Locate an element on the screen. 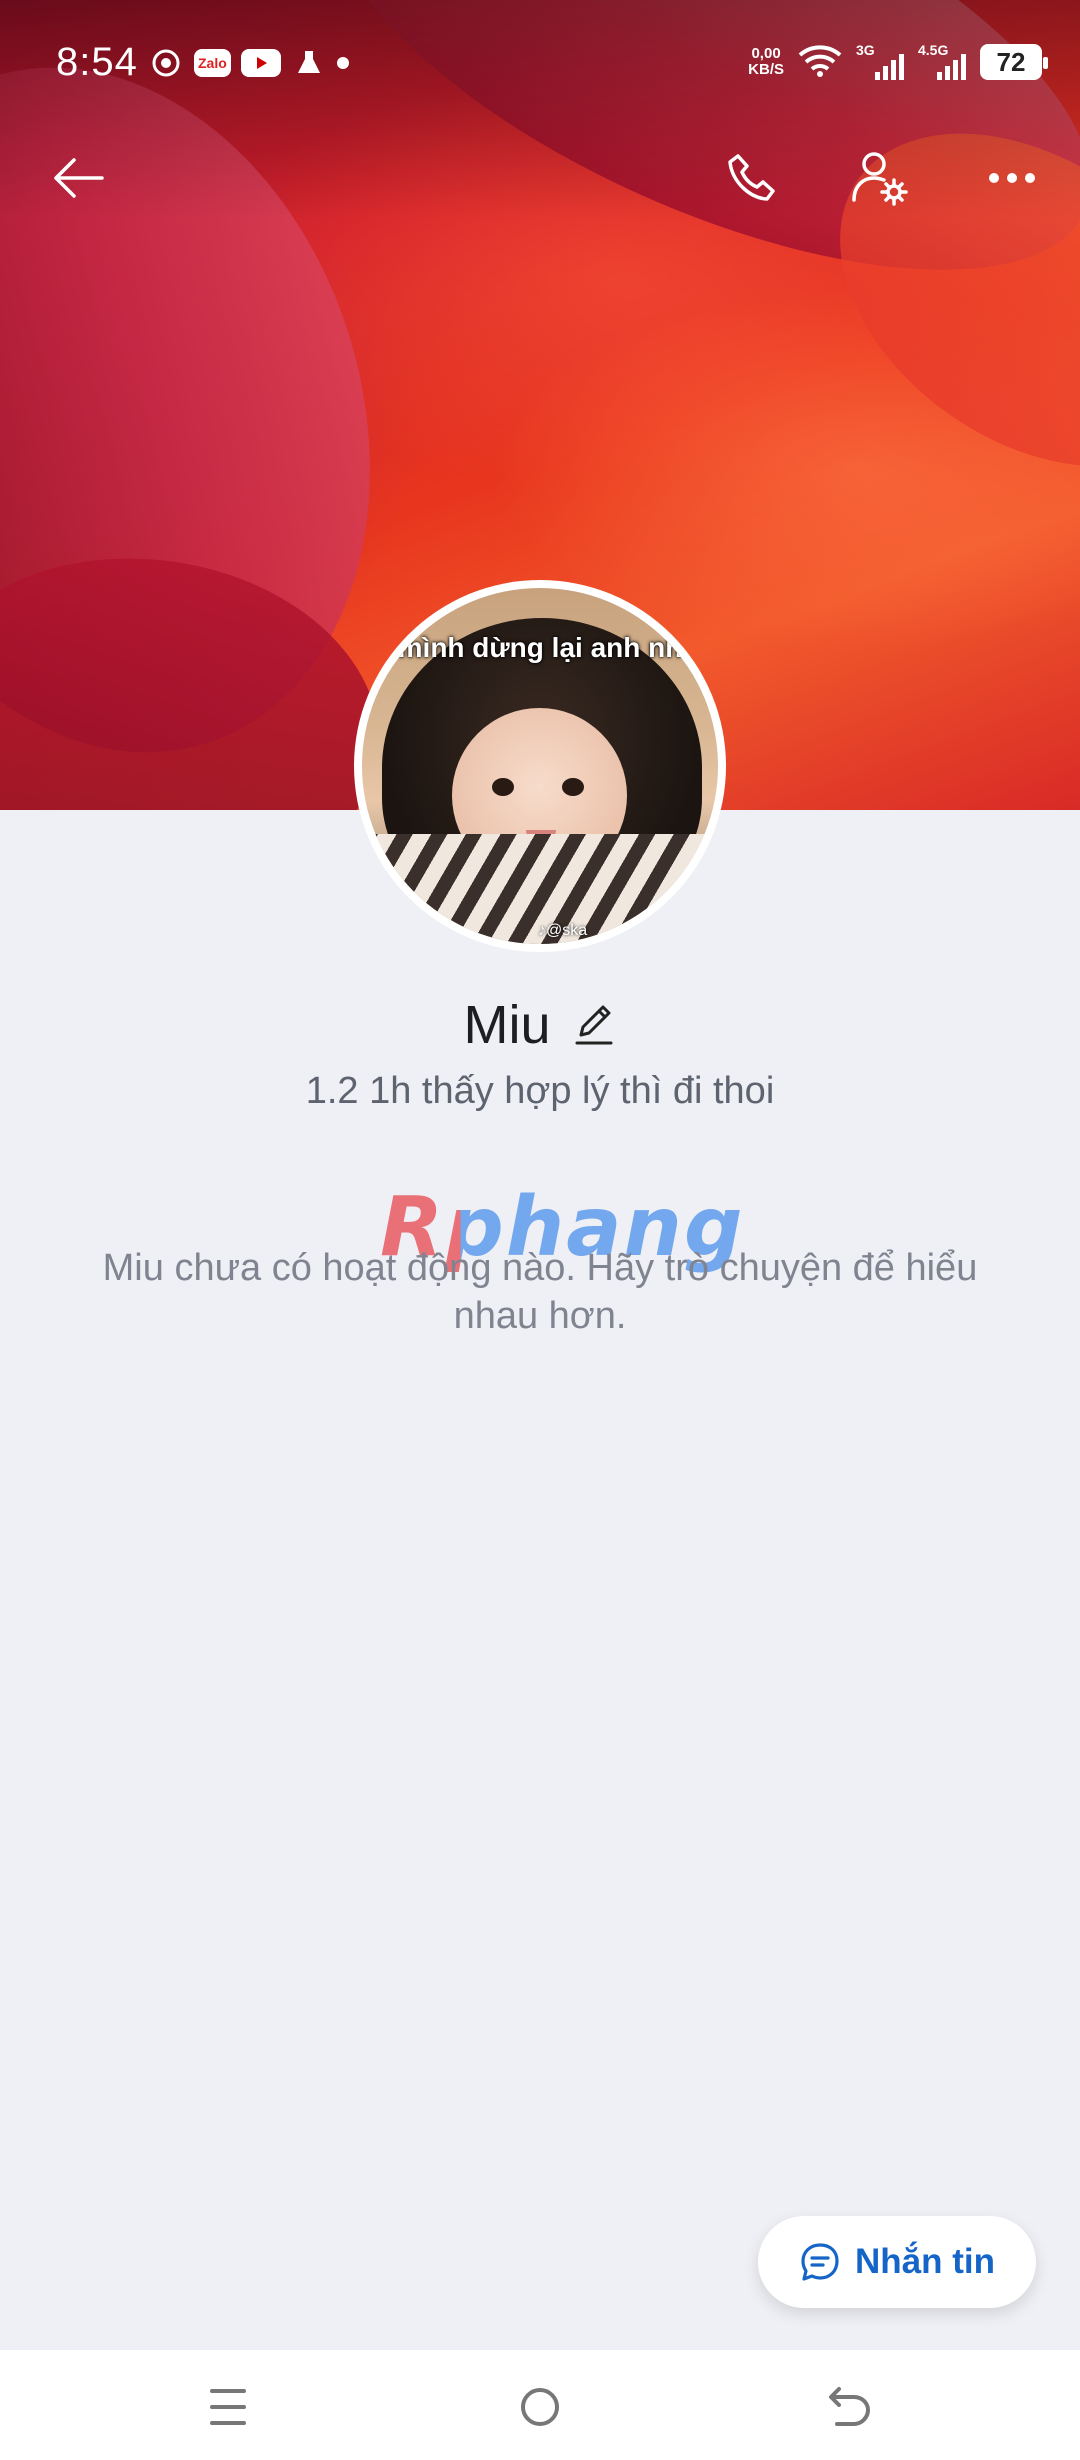 This screenshot has height=2460, width=1080. send-message-button: Nhắn tin is located at coordinates (897, 2262).